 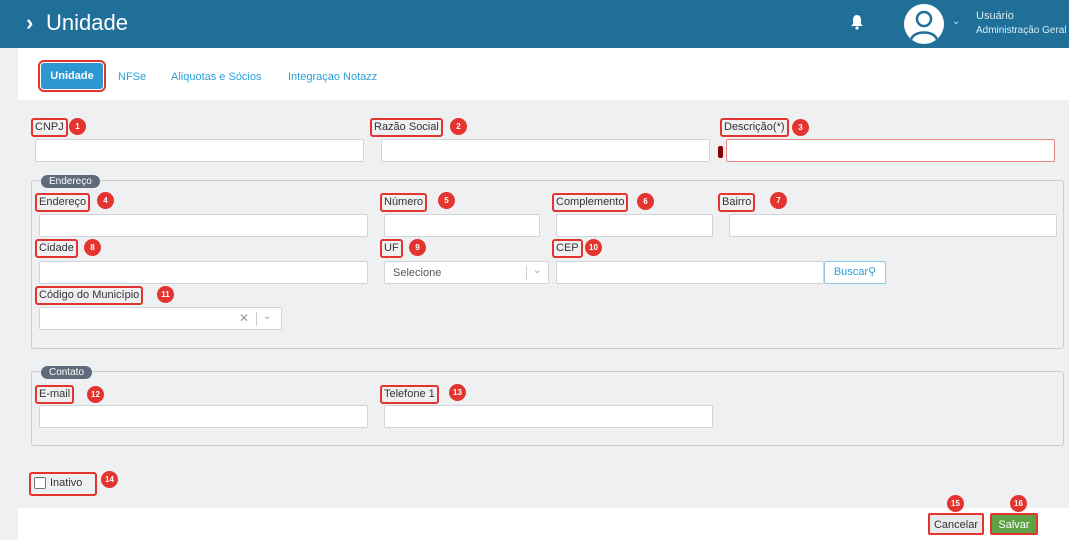 I want to click on descricao-input, so click(x=890, y=150).